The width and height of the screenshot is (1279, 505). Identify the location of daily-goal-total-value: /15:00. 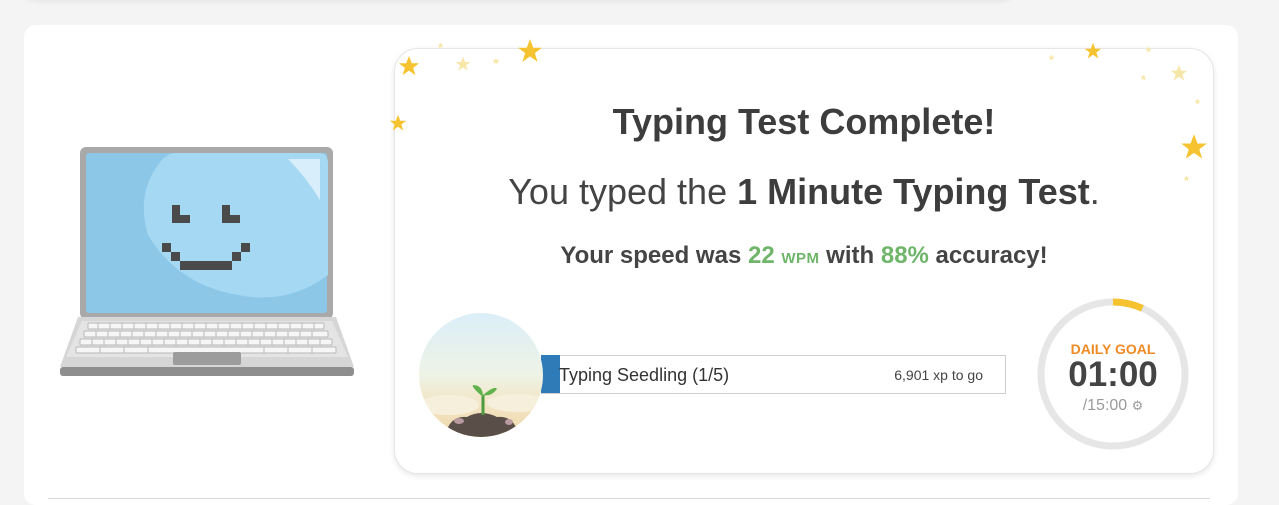
(1105, 405).